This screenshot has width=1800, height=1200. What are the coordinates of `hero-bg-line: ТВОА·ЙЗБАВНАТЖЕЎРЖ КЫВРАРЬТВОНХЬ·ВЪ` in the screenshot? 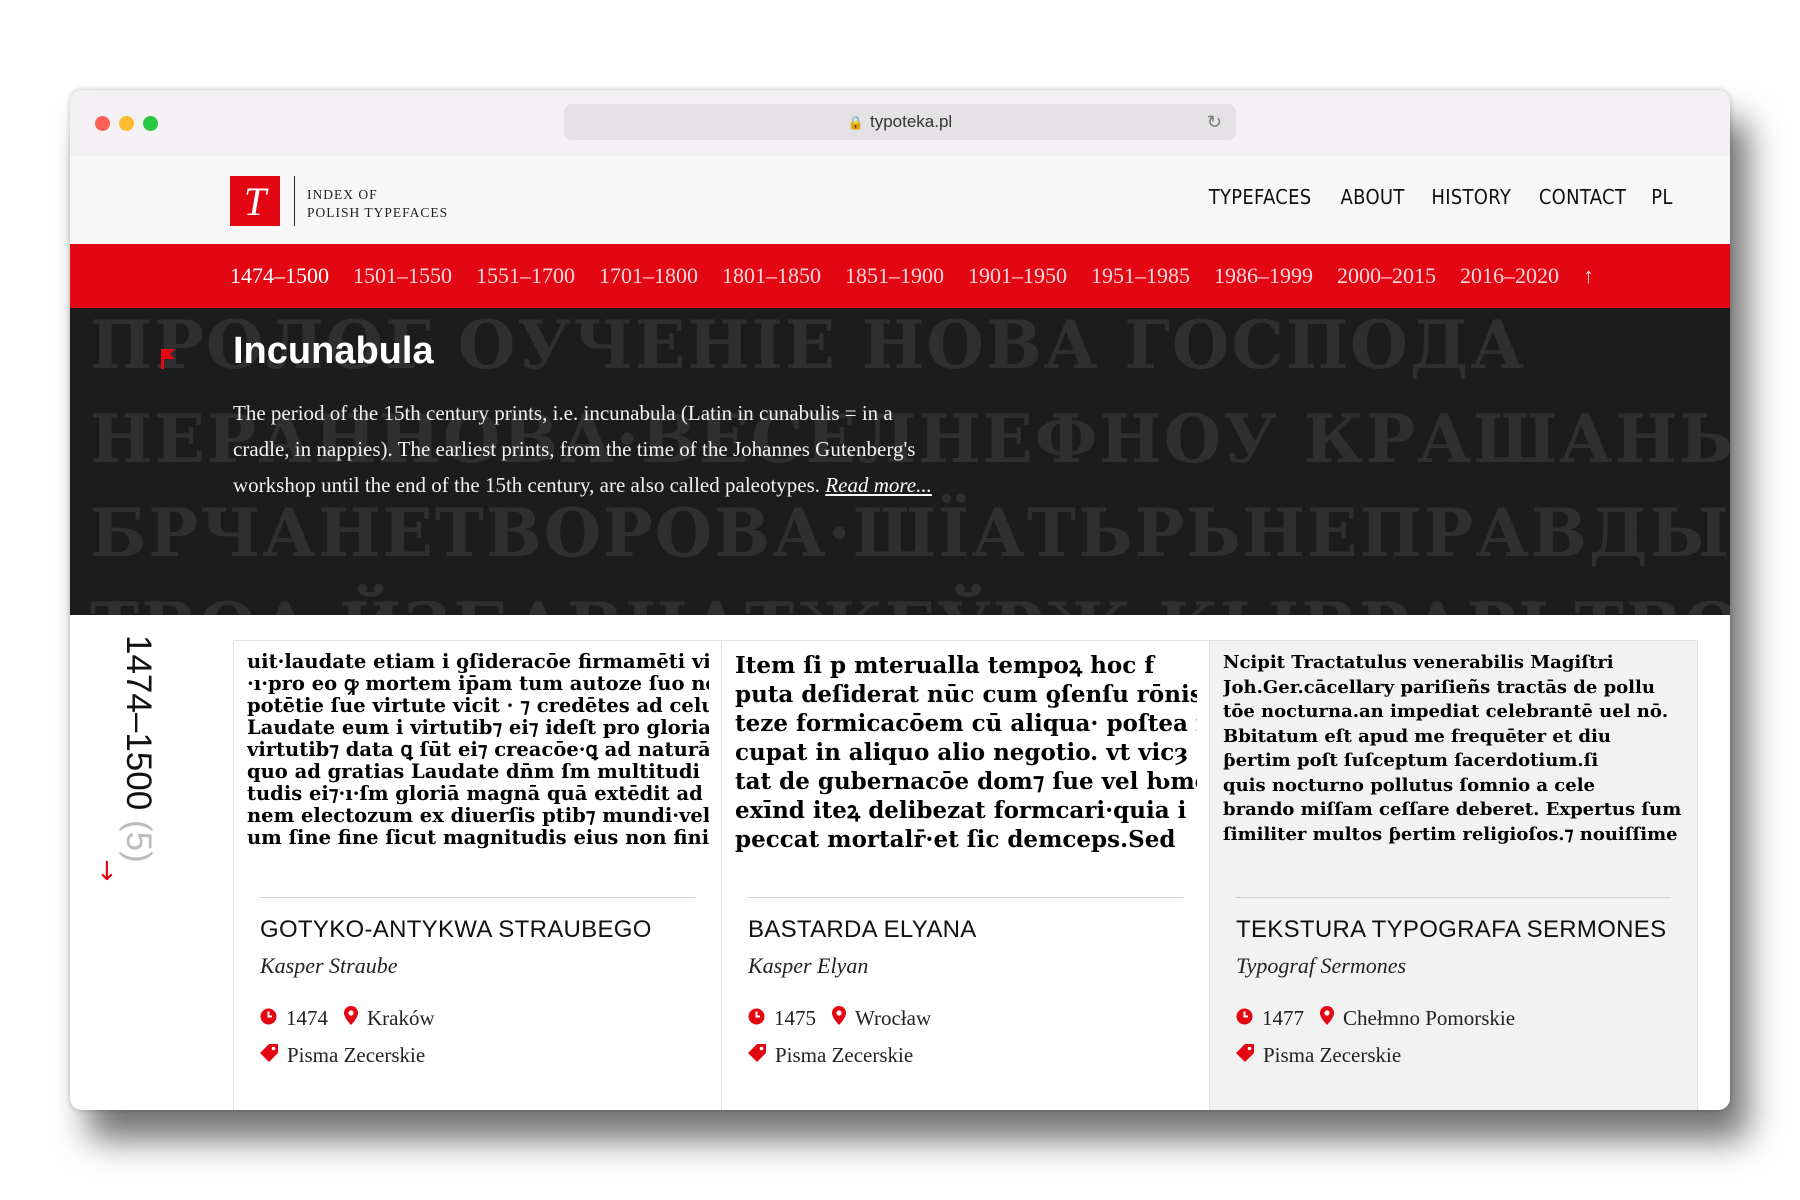 It's located at (910, 597).